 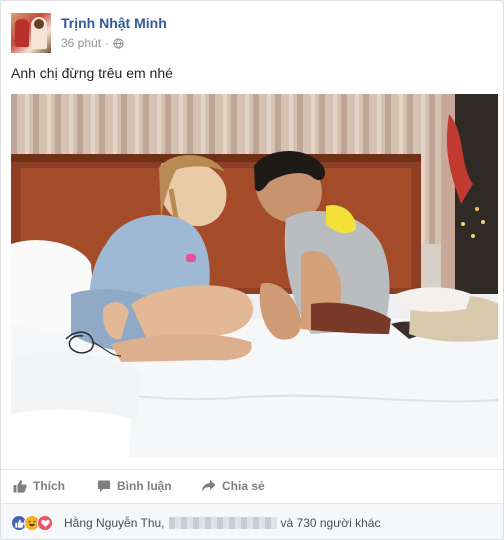 What do you see at coordinates (104, 486) in the screenshot?
I see `comment-icon` at bounding box center [104, 486].